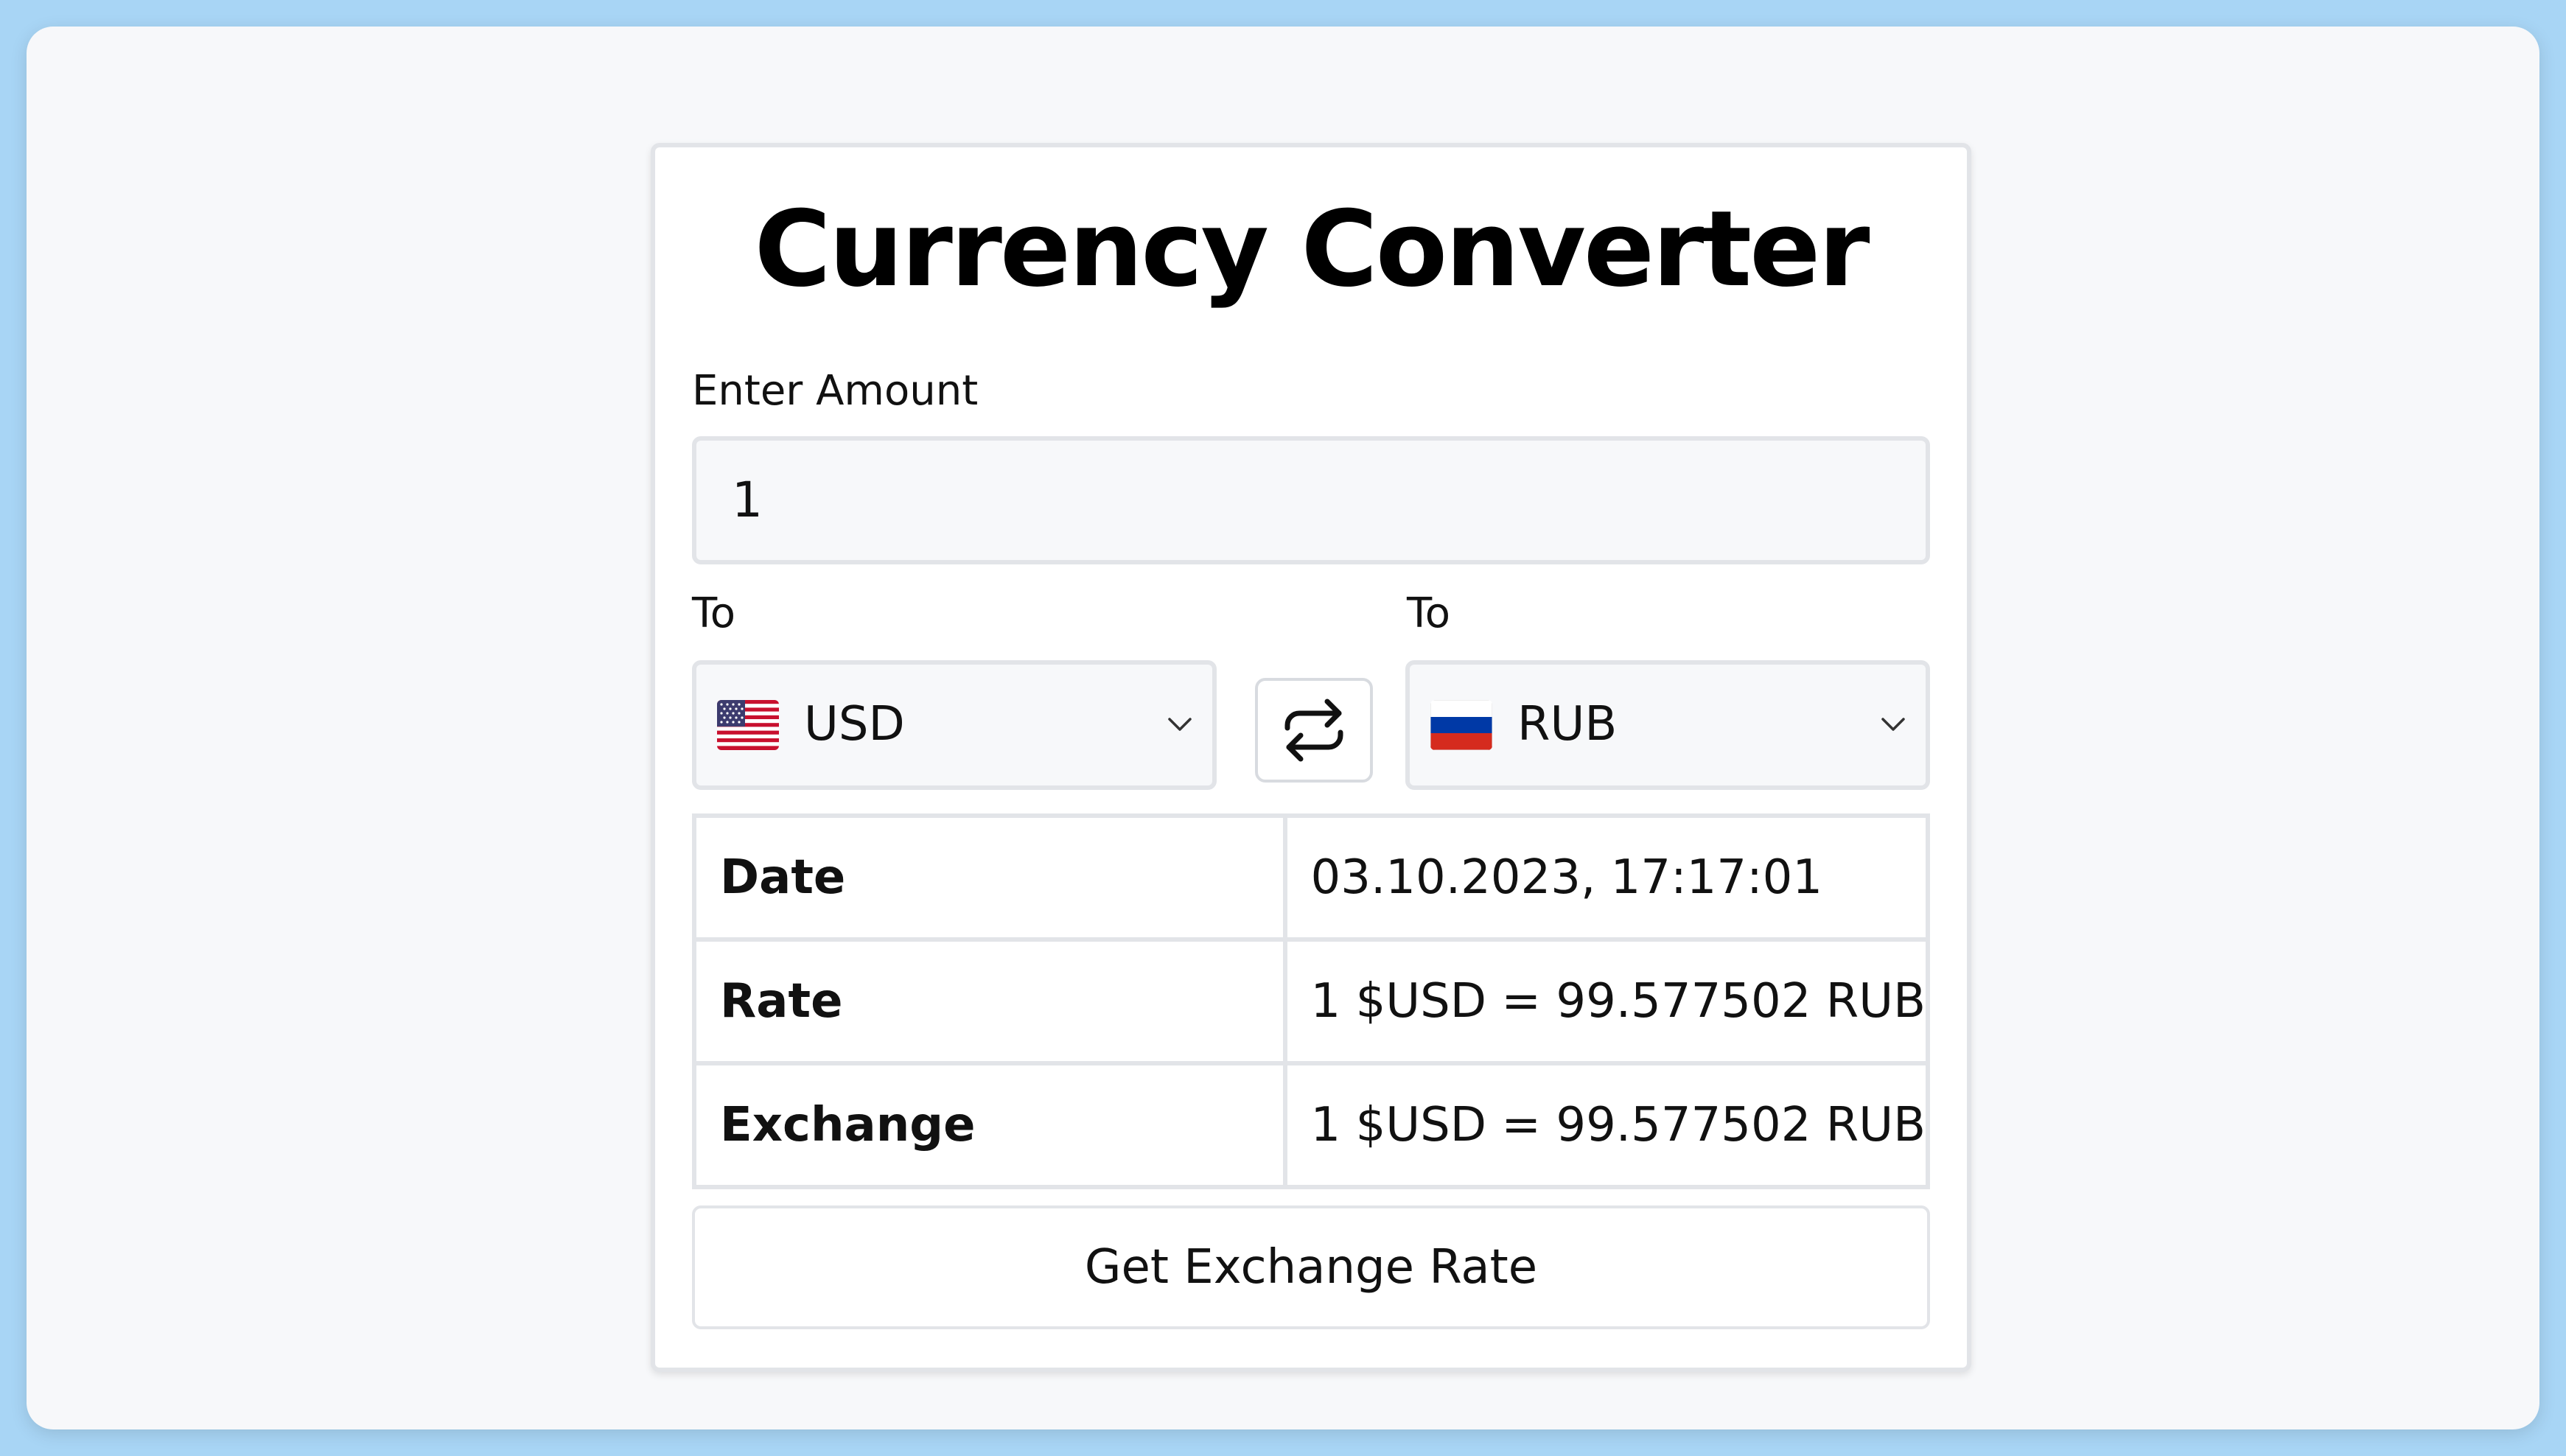 Image resolution: width=2566 pixels, height=1456 pixels. What do you see at coordinates (954, 725) in the screenshot?
I see `from-currency-select: USD` at bounding box center [954, 725].